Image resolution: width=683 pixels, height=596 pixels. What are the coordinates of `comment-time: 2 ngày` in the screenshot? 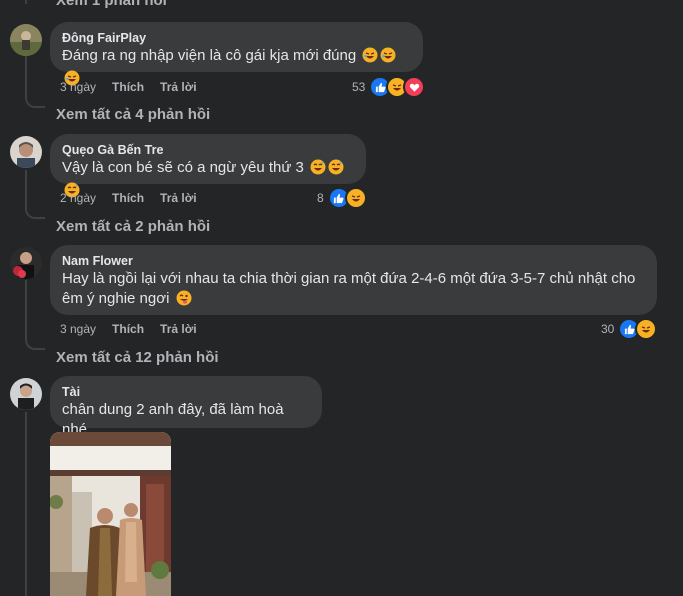 It's located at (78, 198).